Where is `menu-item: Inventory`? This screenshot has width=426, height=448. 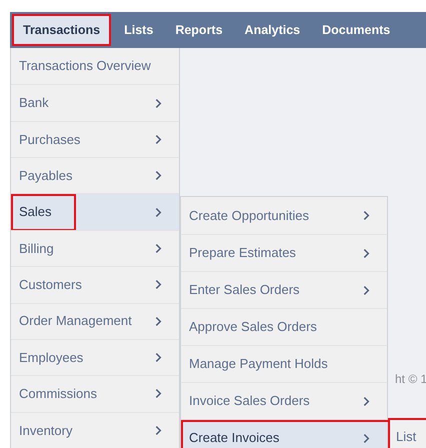
menu-item: Inventory is located at coordinates (95, 430).